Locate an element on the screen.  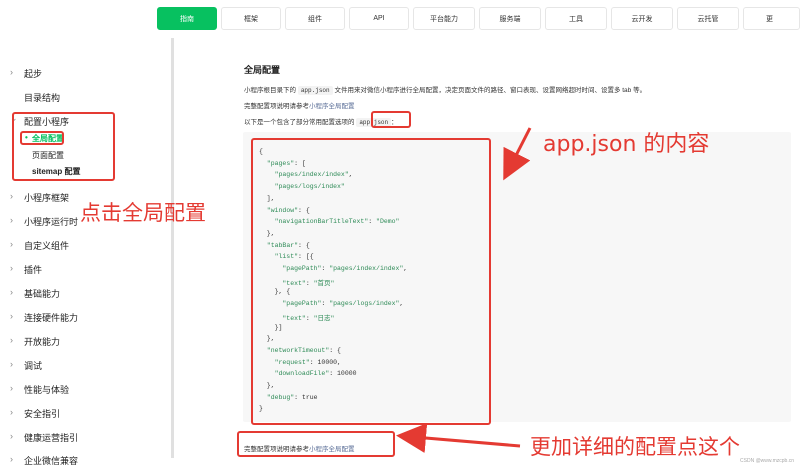
annotation-app-json: app.json 的内容 is located at coordinates (626, 144).